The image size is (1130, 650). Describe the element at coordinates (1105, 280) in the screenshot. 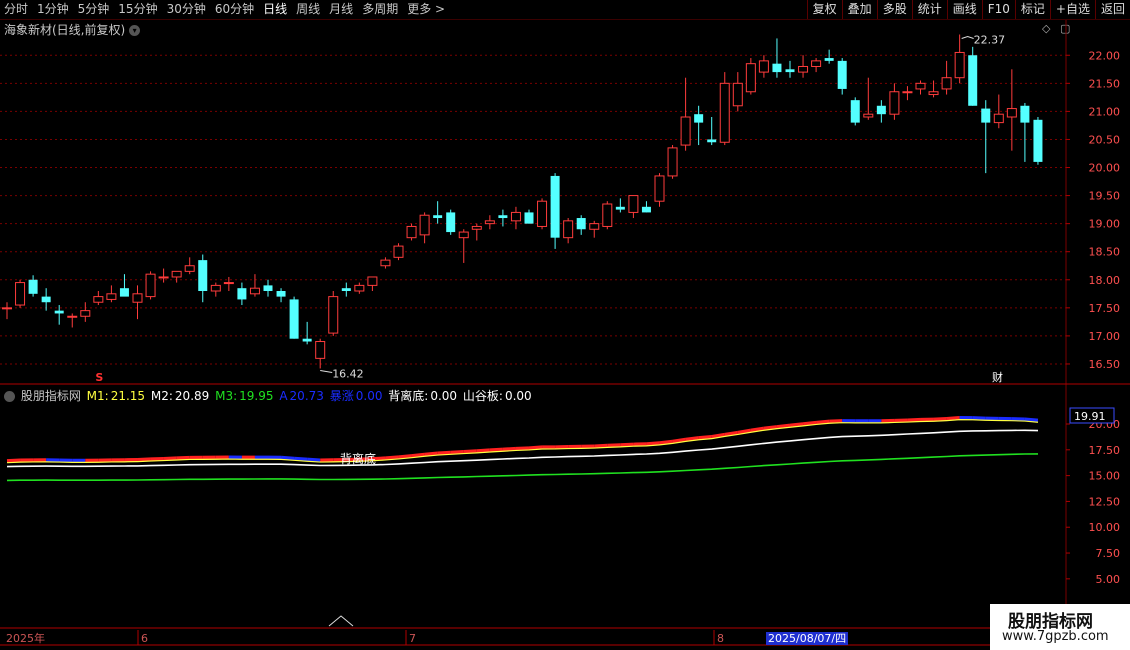

I see `price-tick-label: 18.00` at that location.